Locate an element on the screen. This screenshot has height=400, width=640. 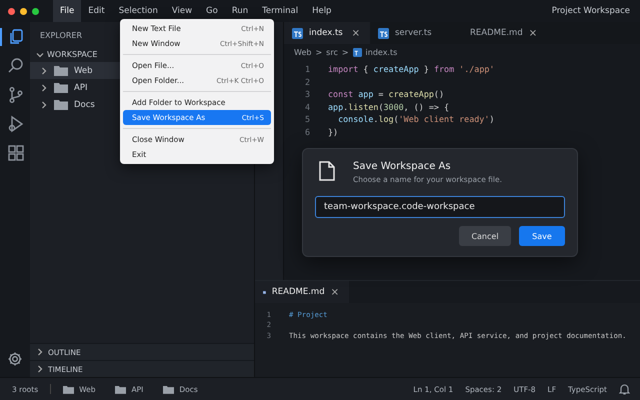
code-line: console.log('Web client ready') is located at coordinates (415, 119).